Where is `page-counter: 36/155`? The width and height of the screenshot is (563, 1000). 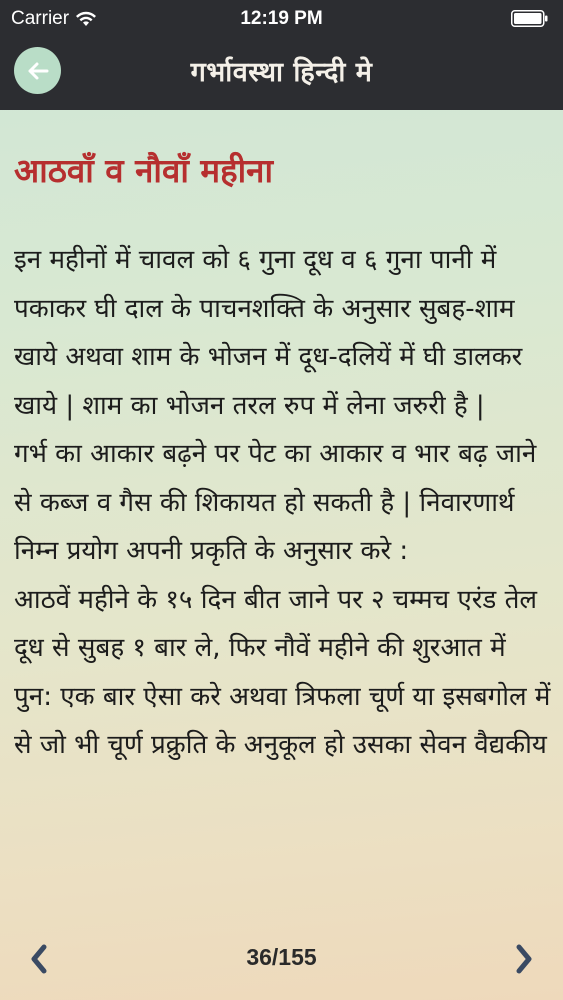
page-counter: 36/155 is located at coordinates (281, 957).